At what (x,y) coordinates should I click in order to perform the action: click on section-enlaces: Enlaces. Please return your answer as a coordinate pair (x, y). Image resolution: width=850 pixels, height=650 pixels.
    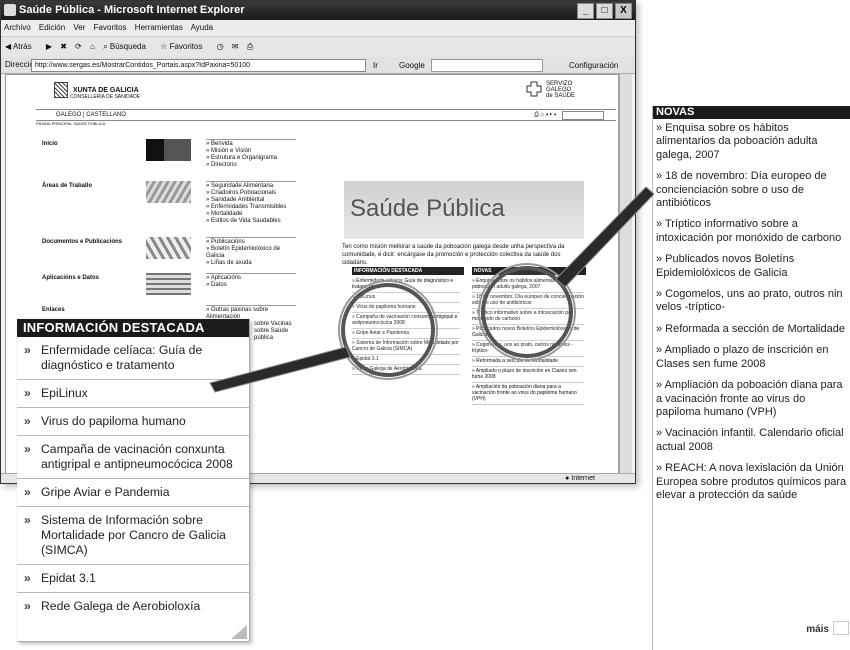
    Looking at the image, I should click on (53, 310).